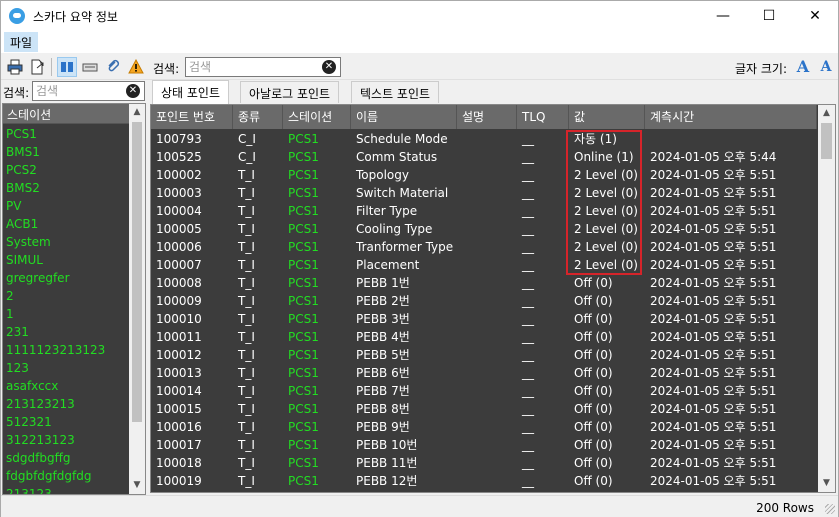 The height and width of the screenshot is (517, 839). I want to click on col-station-header: 스테이션, so click(317, 117).